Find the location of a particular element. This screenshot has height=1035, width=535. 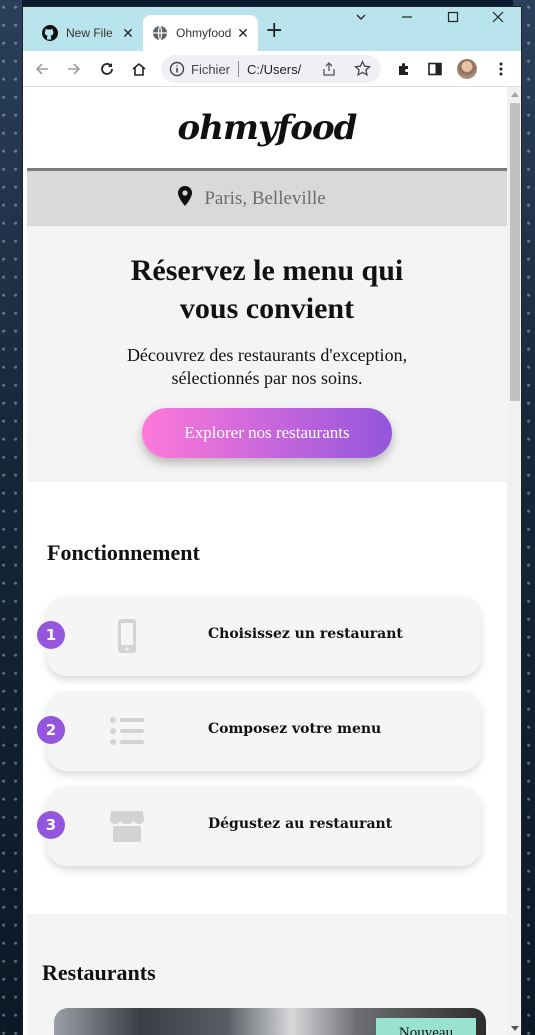

site-logo: ohmyfood is located at coordinates (268, 128).